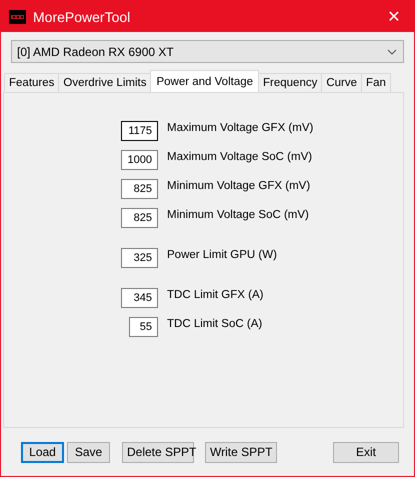 Image resolution: width=415 pixels, height=477 pixels. Describe the element at coordinates (239, 157) in the screenshot. I see `field-label: Maximum Voltage SoC (mV)` at that location.